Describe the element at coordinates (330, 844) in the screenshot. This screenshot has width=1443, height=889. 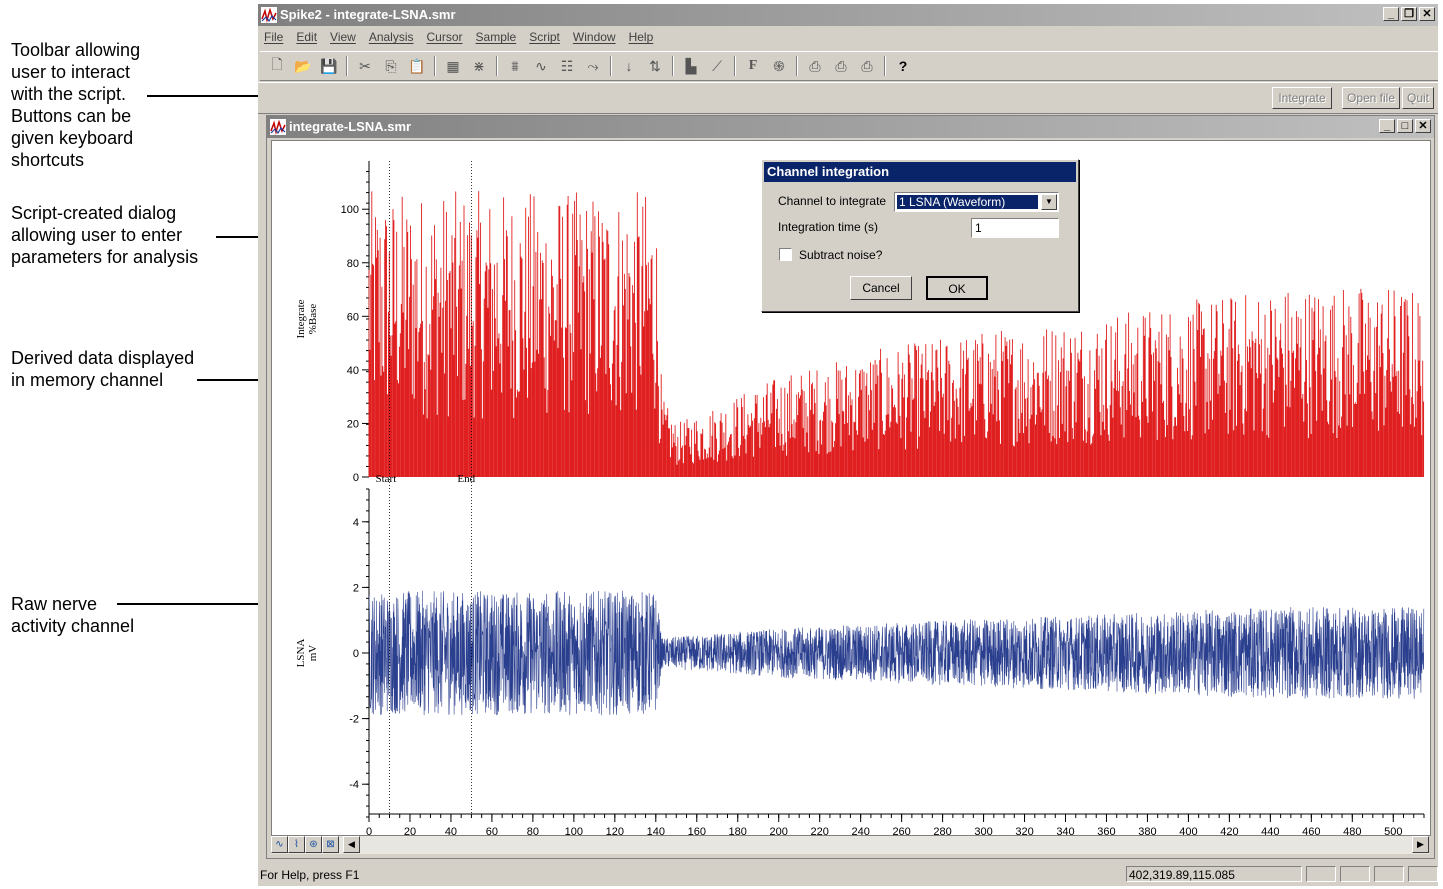
I see `grid-view-icon: ⊠` at that location.